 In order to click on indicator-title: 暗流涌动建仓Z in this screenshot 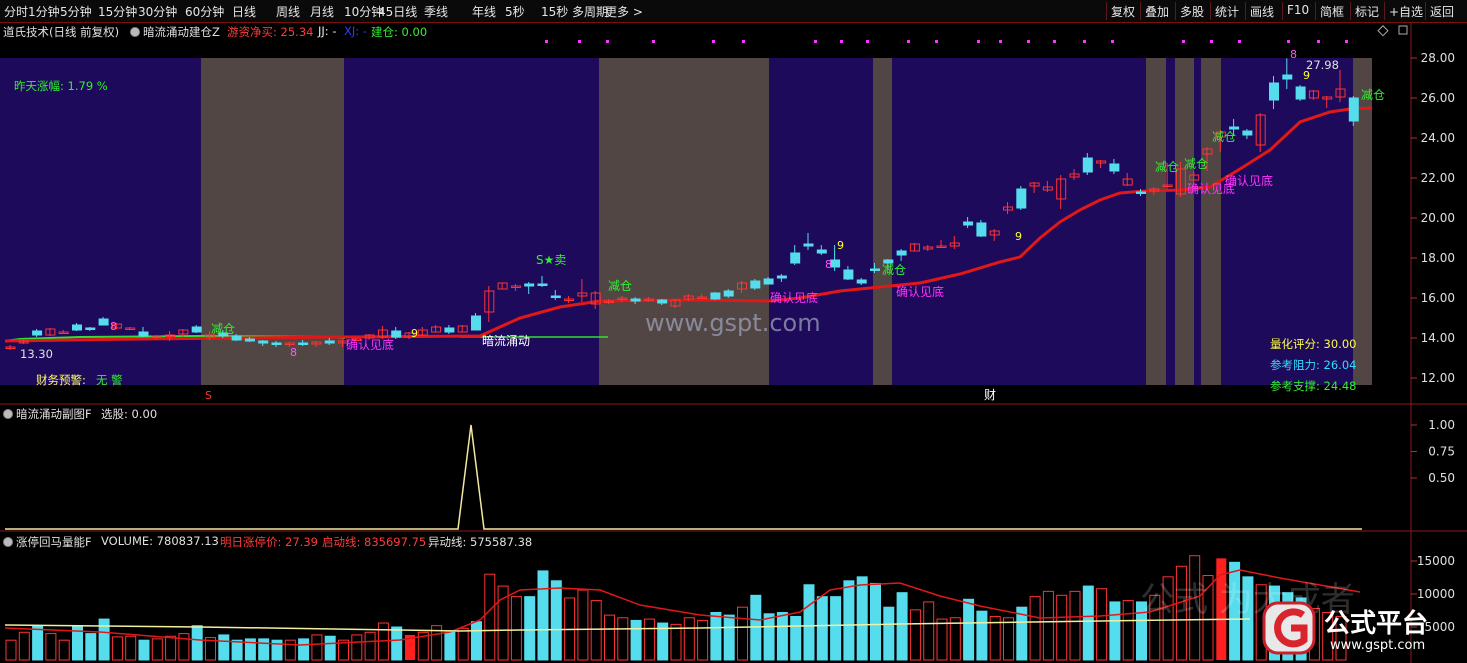, I will do `click(175, 32)`.